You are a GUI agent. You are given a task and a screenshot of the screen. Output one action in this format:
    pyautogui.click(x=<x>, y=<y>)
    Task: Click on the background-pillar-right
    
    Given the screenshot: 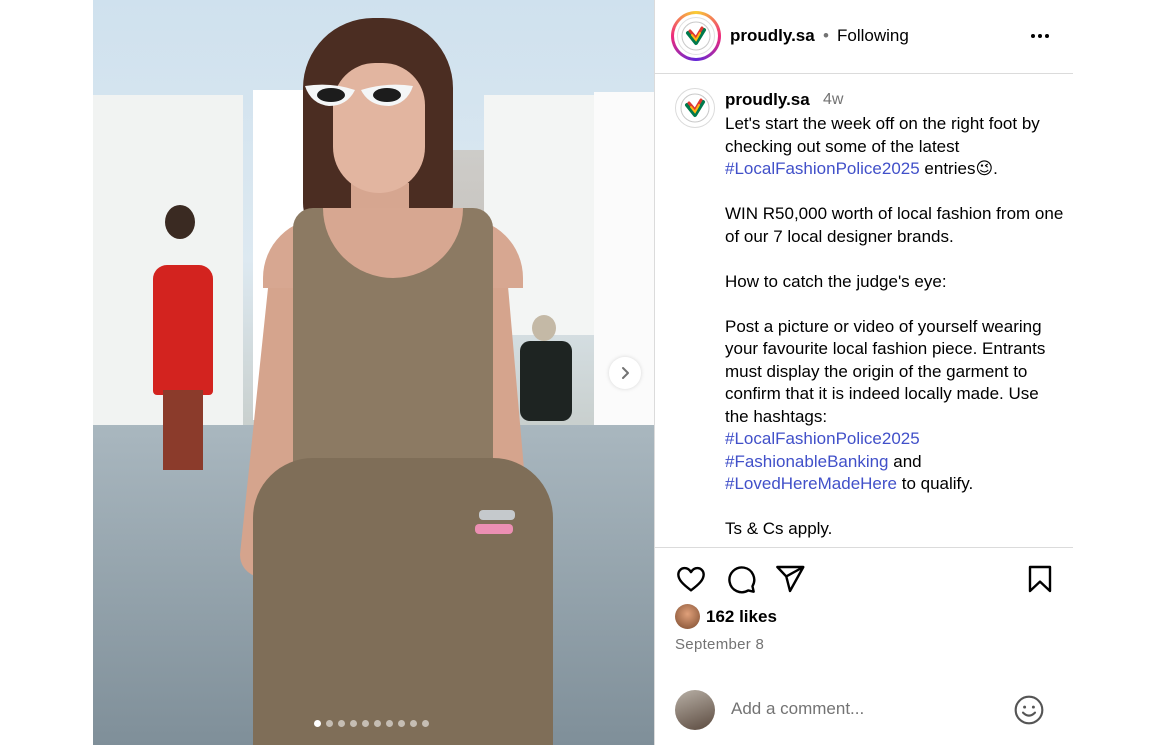 What is the action you would take?
    pyautogui.click(x=624, y=272)
    